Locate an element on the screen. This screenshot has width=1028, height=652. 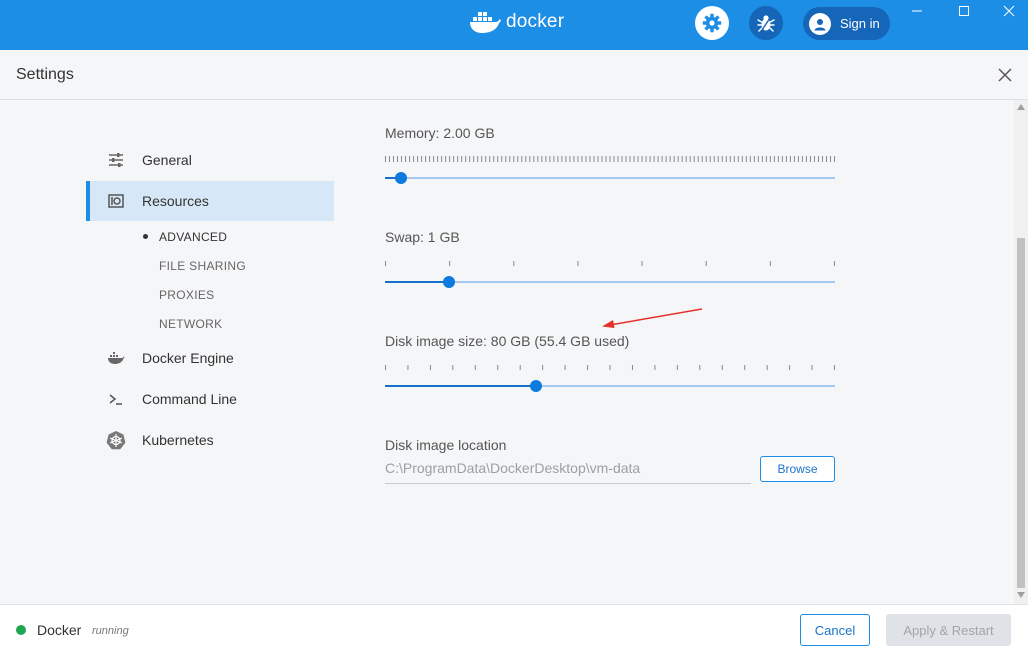
whale-icon is located at coordinates (116, 358).